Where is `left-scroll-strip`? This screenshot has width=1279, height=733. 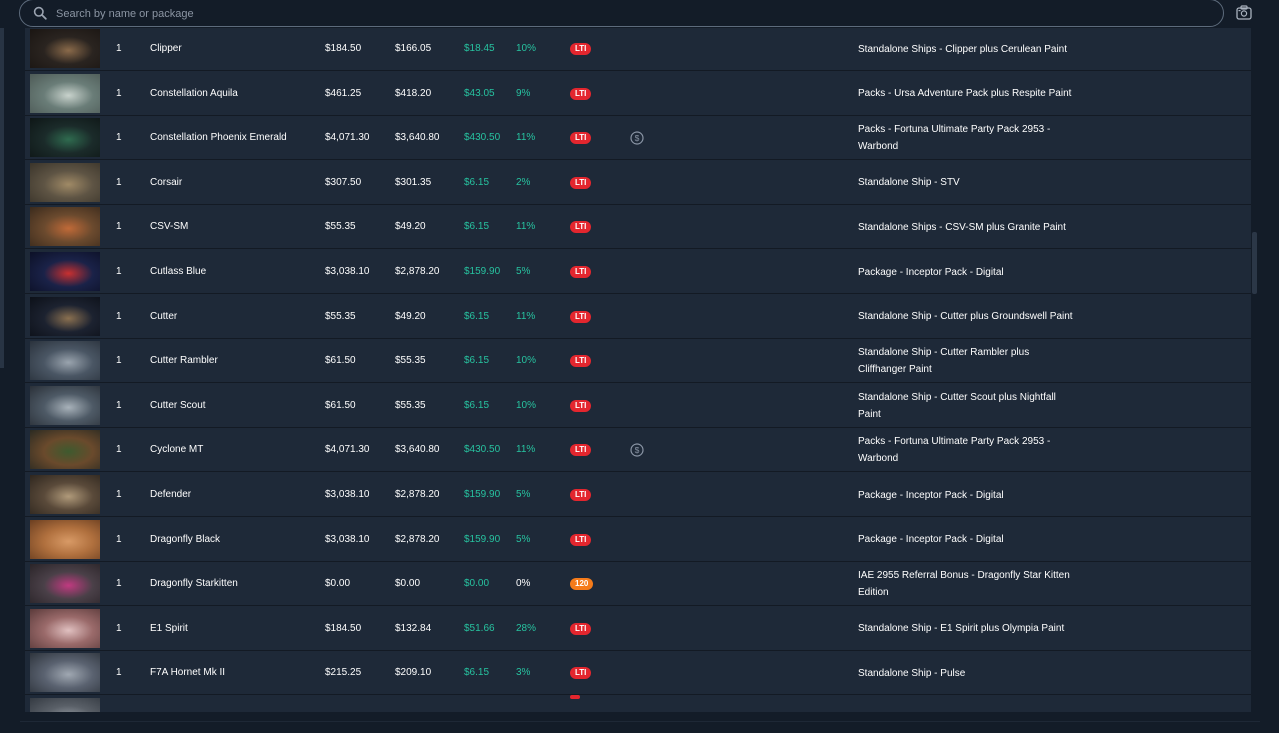 left-scroll-strip is located at coordinates (2, 198).